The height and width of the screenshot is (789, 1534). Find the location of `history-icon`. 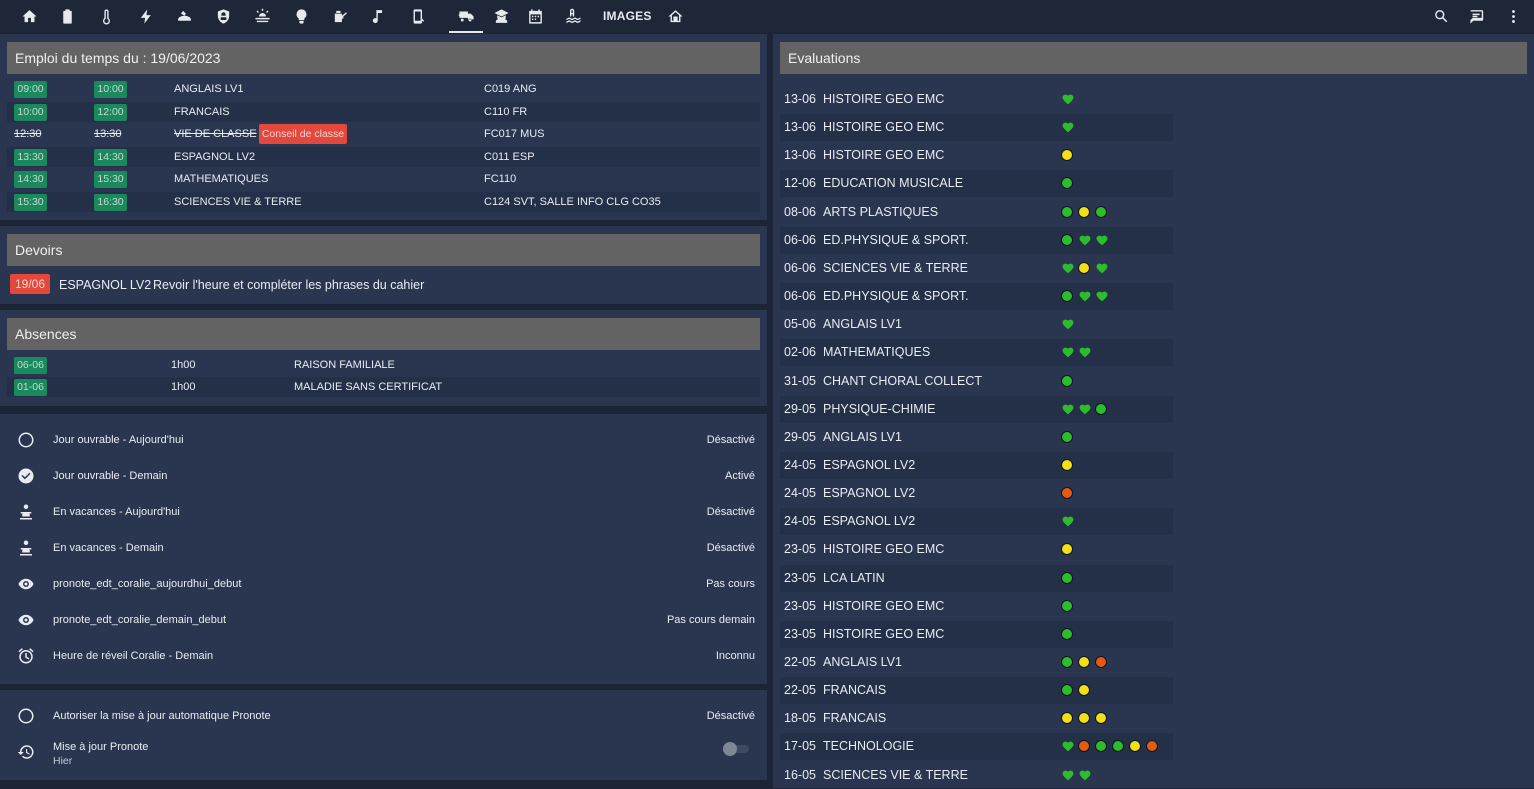

history-icon is located at coordinates (26, 752).